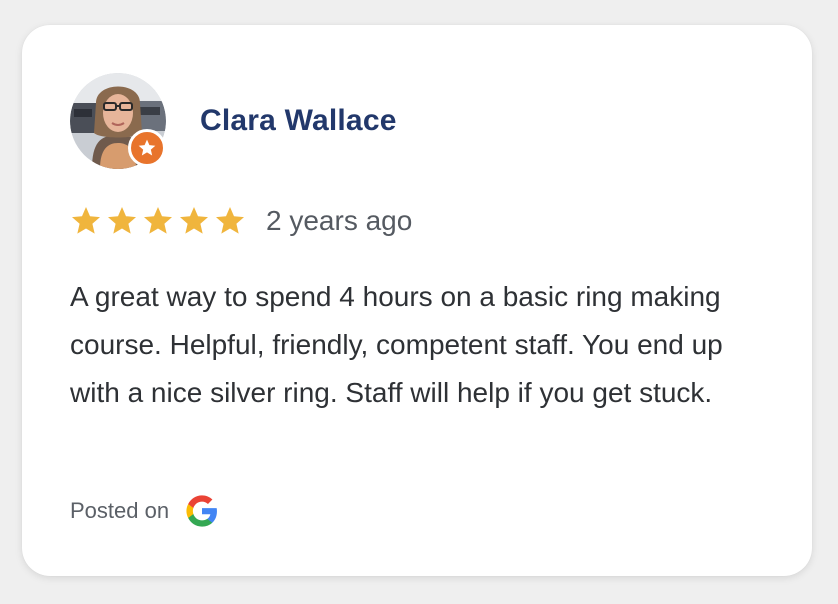  I want to click on star-rating, so click(158, 221).